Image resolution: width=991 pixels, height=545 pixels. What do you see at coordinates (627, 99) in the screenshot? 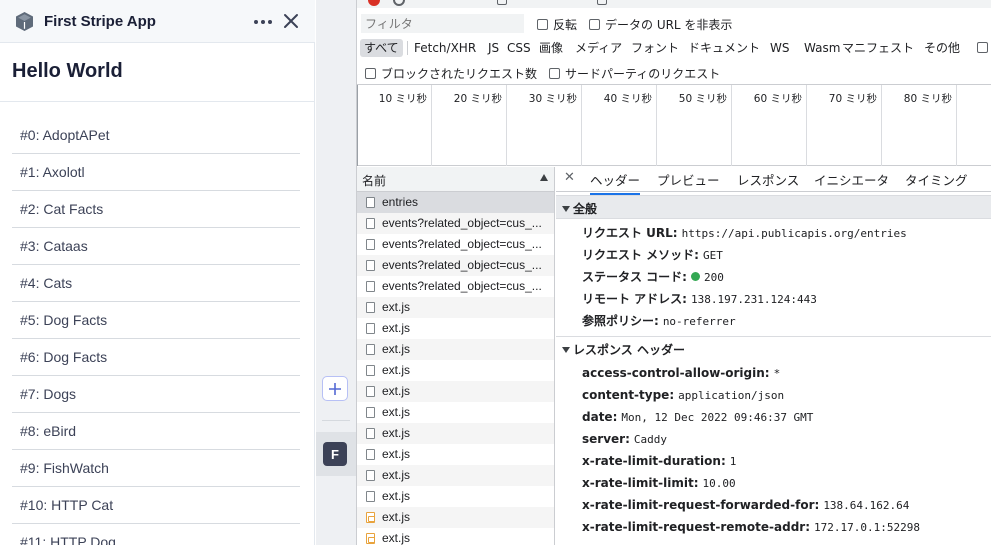
I see `timeline-tick-label: 40 ミリ秒` at bounding box center [627, 99].